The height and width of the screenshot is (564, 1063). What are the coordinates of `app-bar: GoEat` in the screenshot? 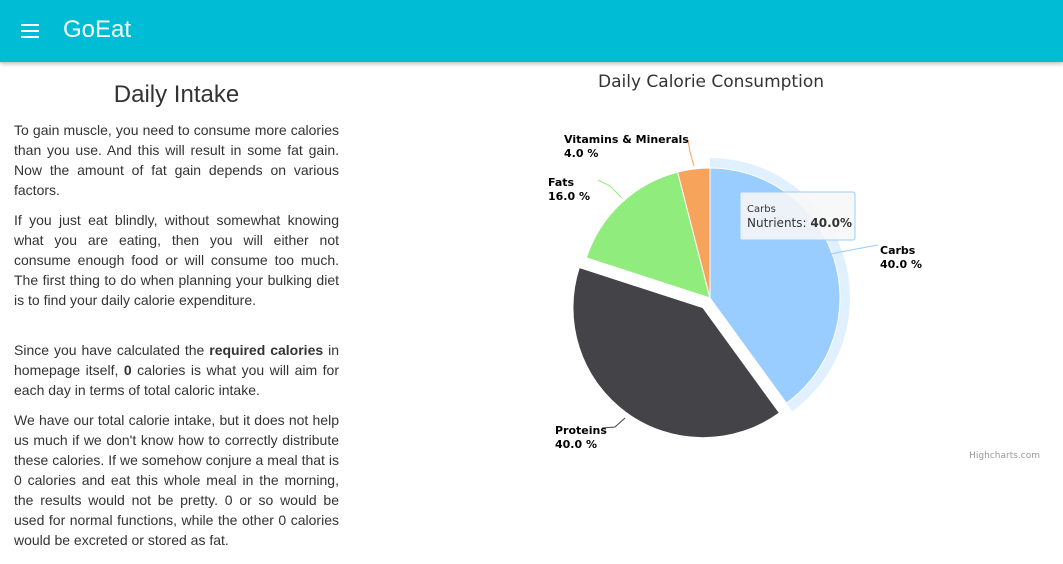 It's located at (531, 31).